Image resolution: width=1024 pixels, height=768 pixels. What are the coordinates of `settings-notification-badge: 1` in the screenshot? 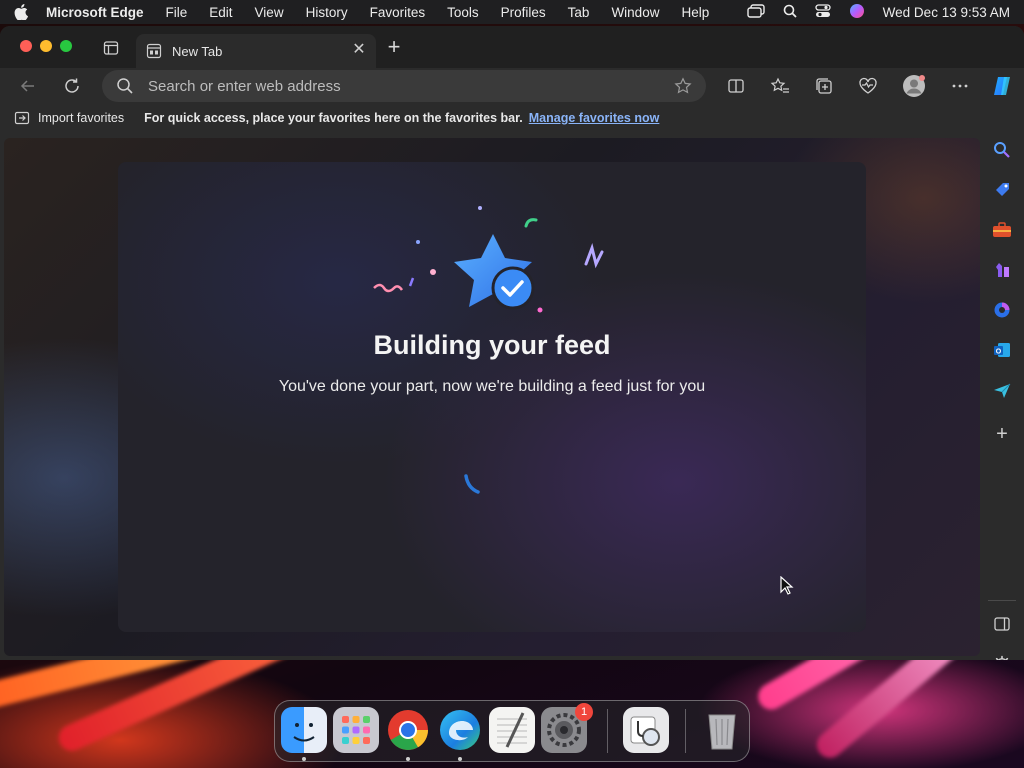 It's located at (584, 712).